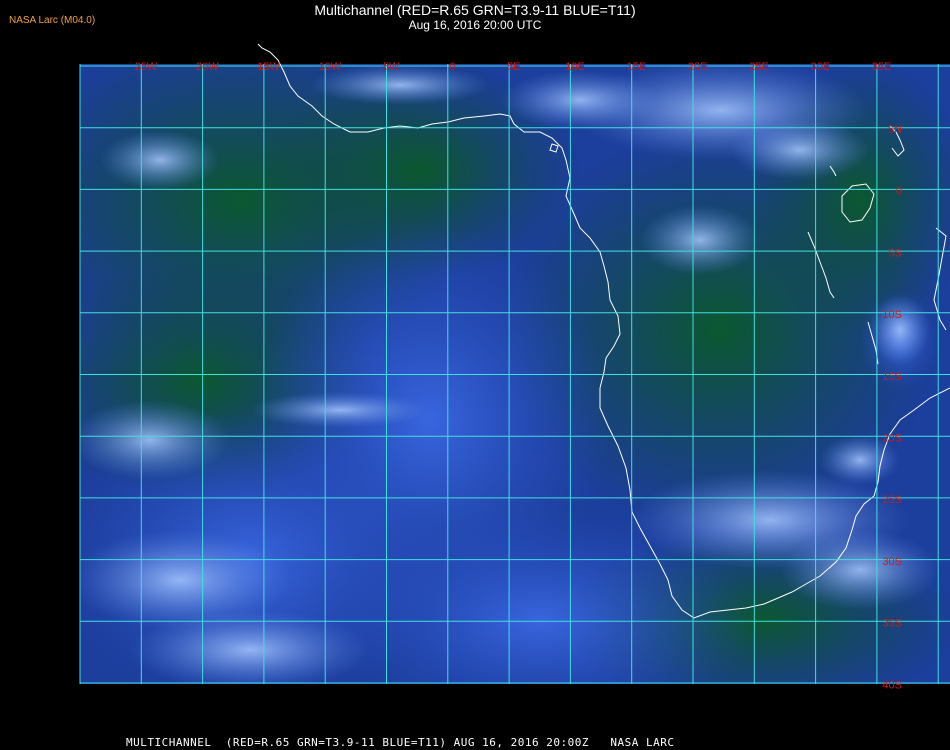 This screenshot has height=750, width=950. What do you see at coordinates (892, 500) in the screenshot?
I see `latitude-label: 25S` at bounding box center [892, 500].